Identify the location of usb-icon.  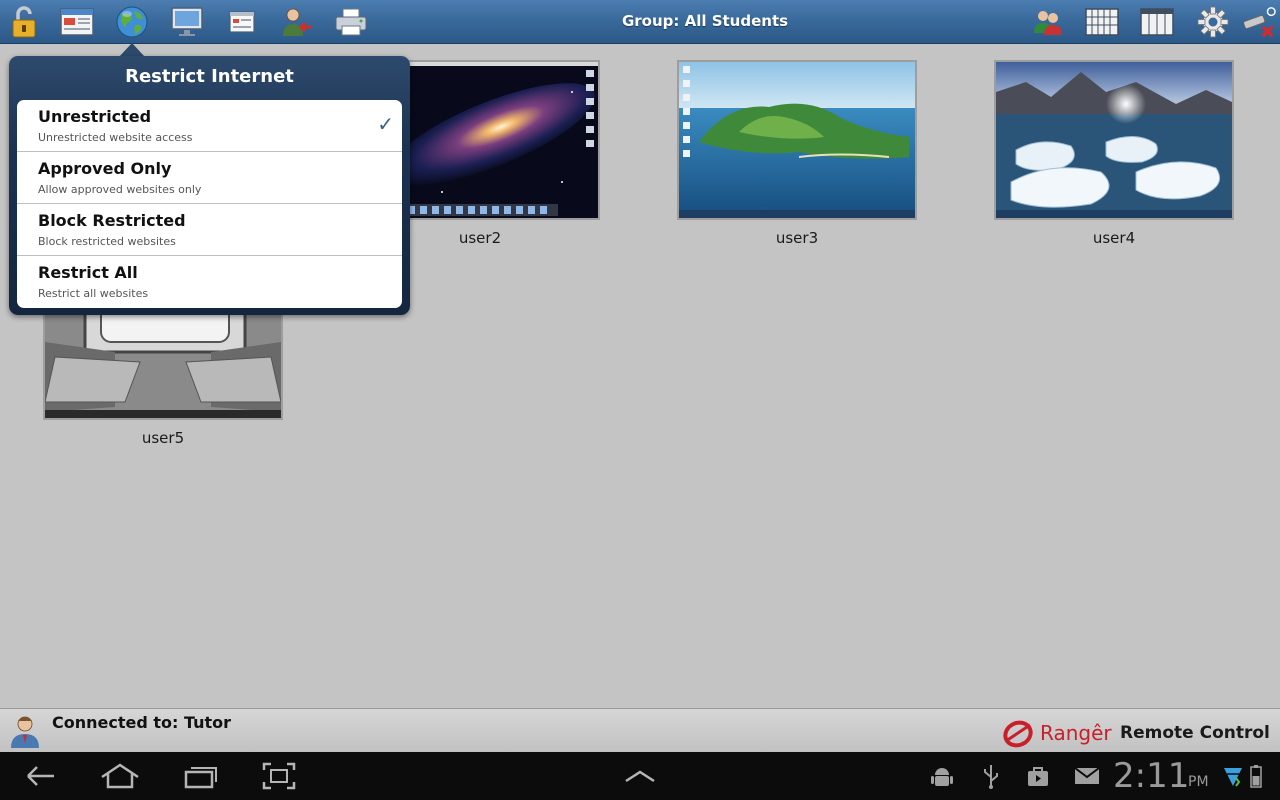
(991, 776).